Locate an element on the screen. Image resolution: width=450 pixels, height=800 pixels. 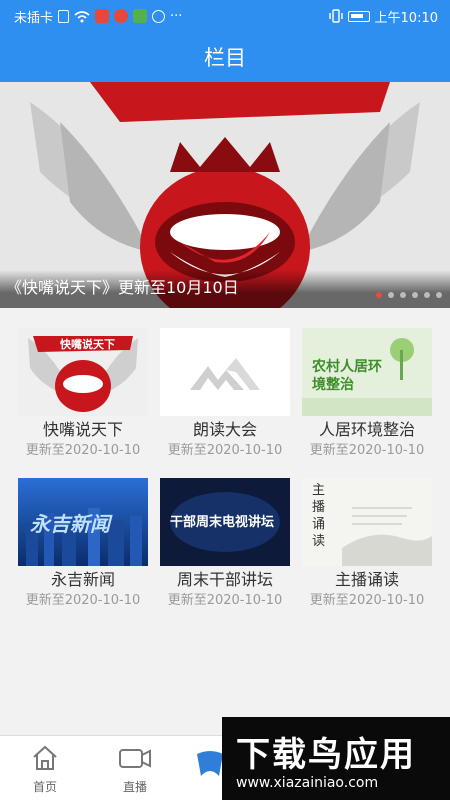
program-title: 主播诵读 is located at coordinates (366, 579).